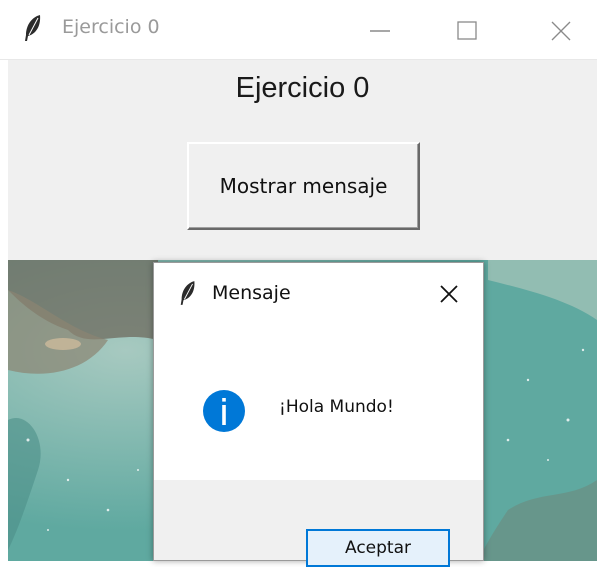 Image resolution: width=597 pixels, height=567 pixels. Describe the element at coordinates (224, 411) in the screenshot. I see `info-icon` at that location.